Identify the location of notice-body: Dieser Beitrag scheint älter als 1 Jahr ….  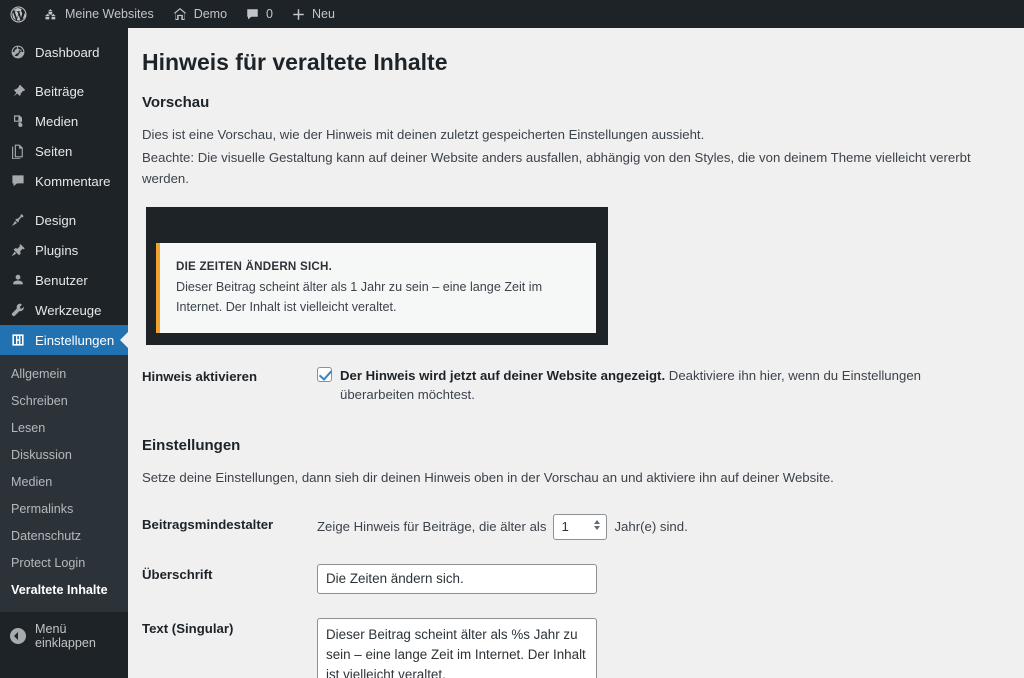
(359, 297).